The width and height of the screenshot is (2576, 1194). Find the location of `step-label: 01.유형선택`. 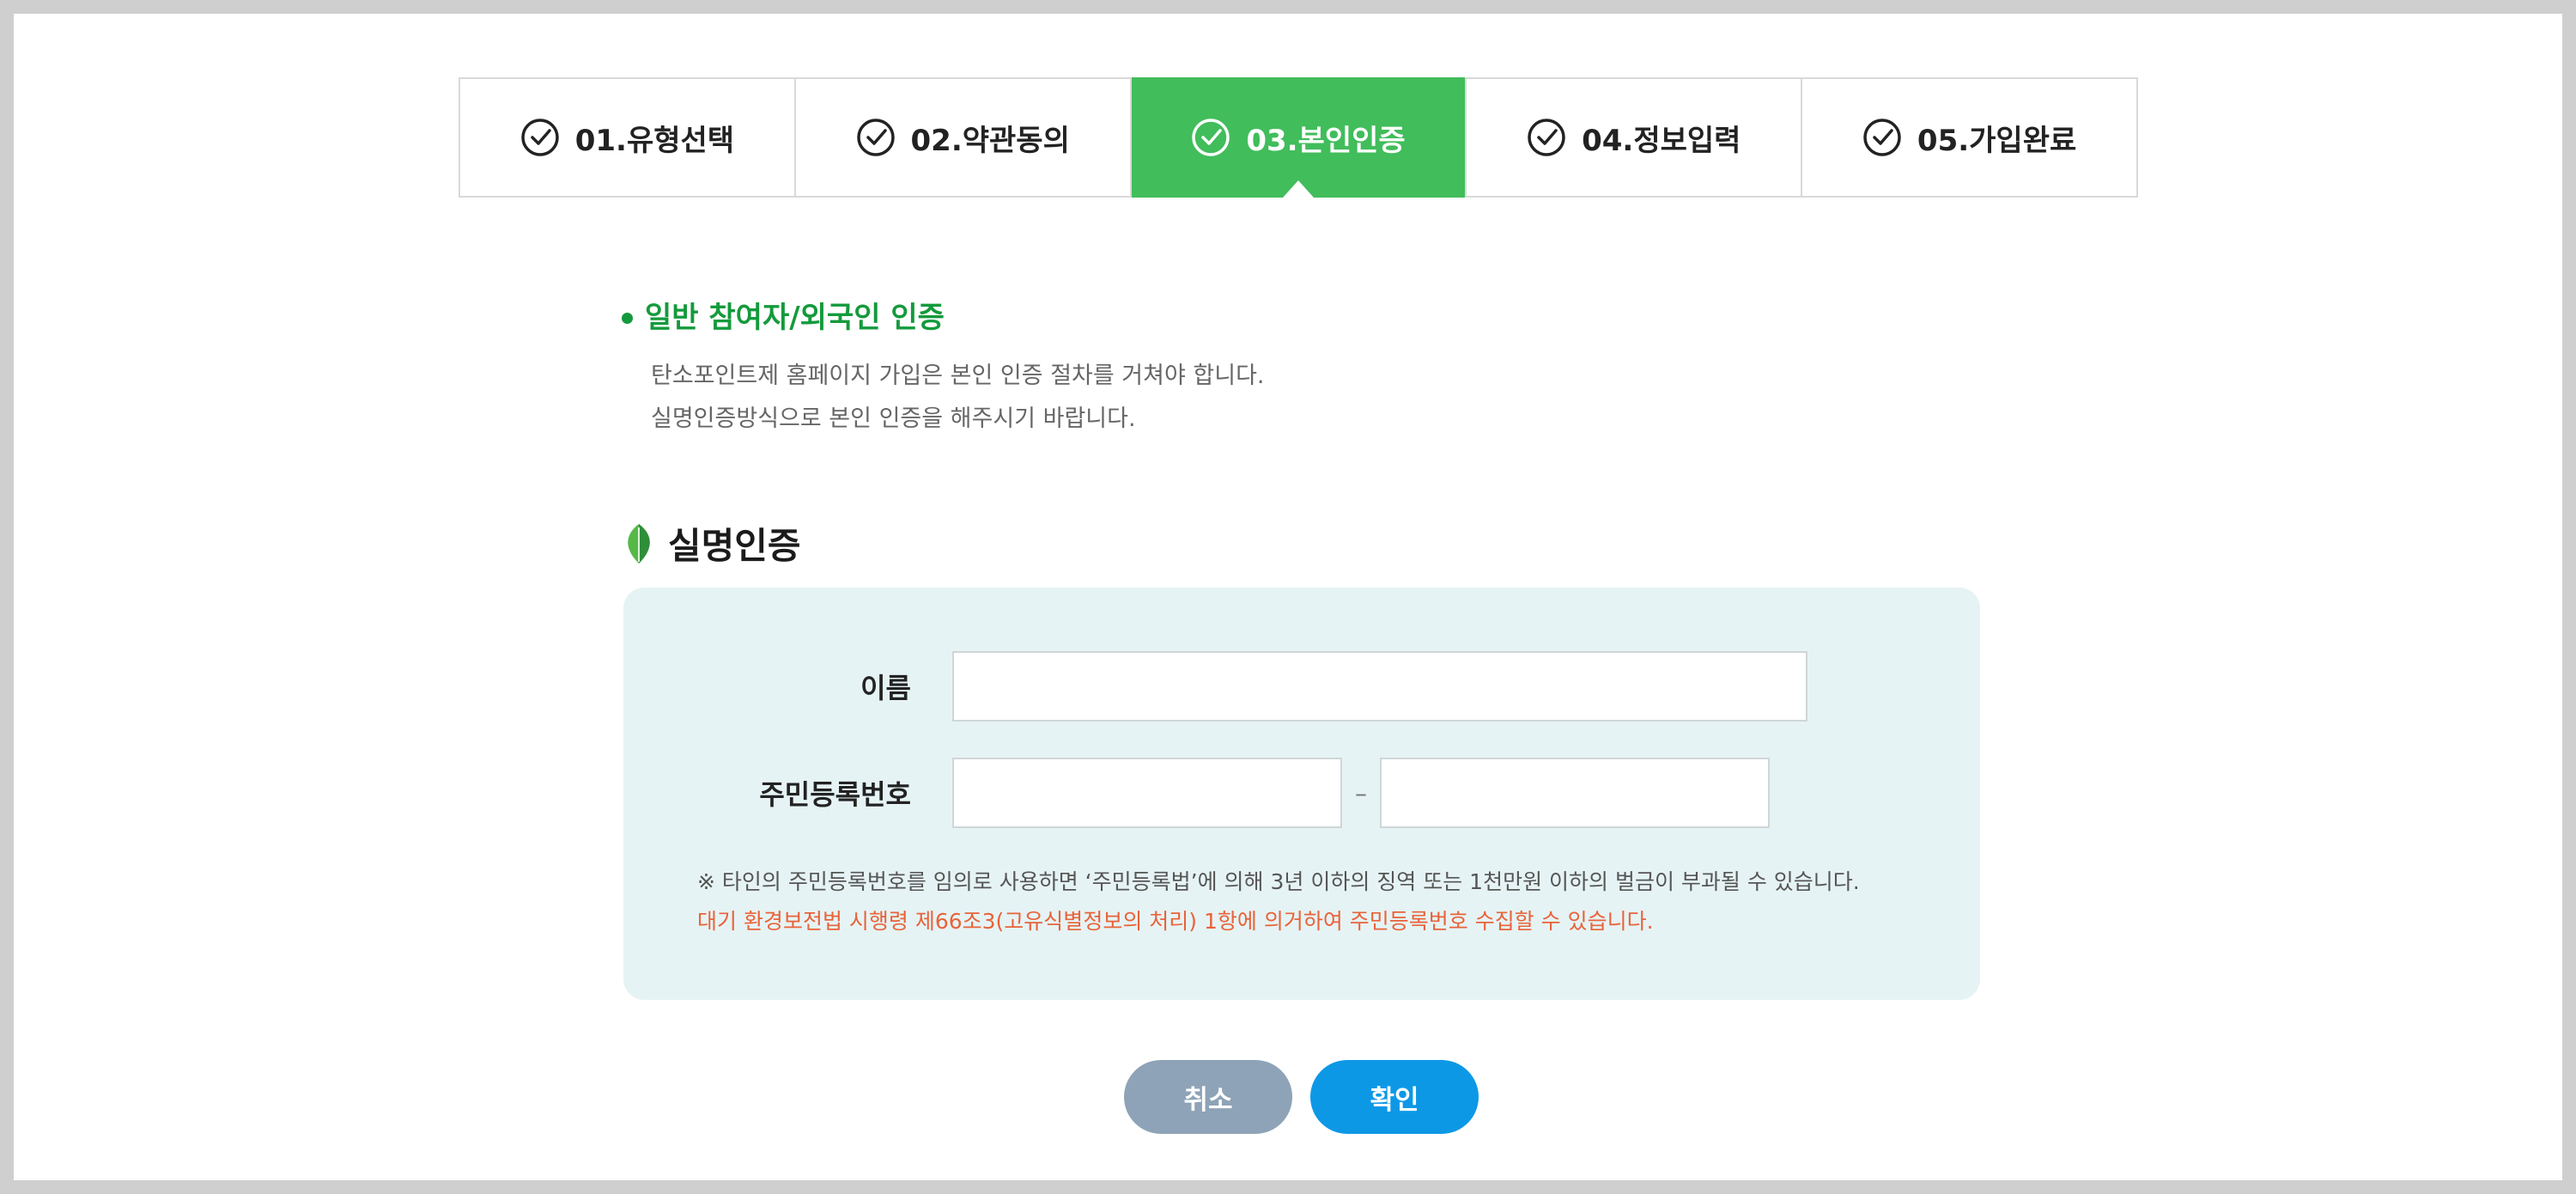

step-label: 01.유형선택 is located at coordinates (654, 140).